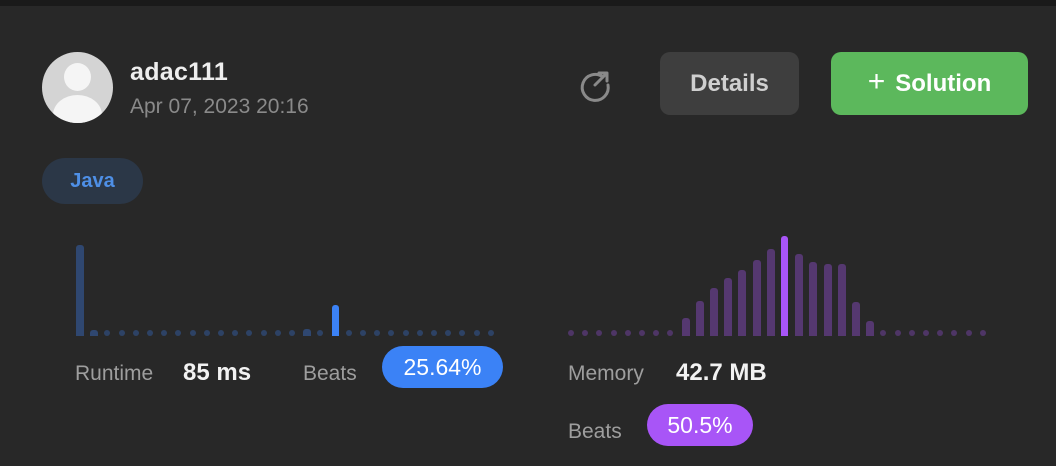  Describe the element at coordinates (77, 109) in the screenshot. I see `avatar-body` at that location.